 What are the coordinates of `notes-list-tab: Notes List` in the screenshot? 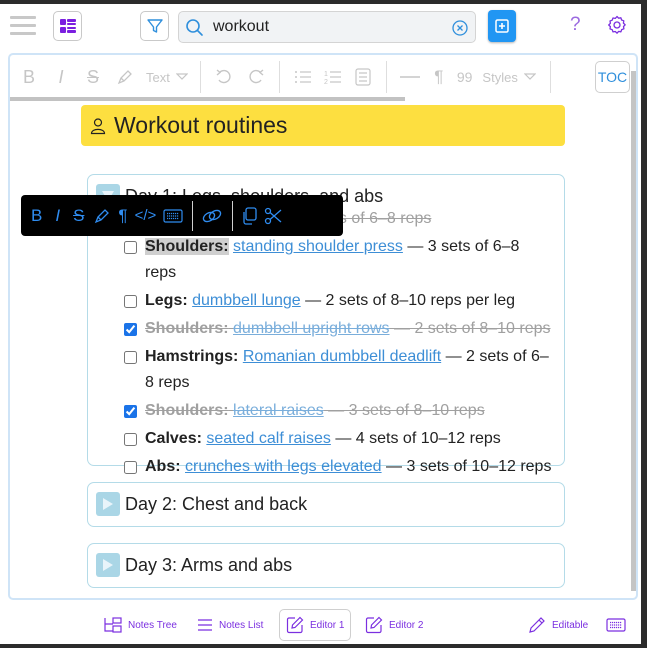 It's located at (230, 625).